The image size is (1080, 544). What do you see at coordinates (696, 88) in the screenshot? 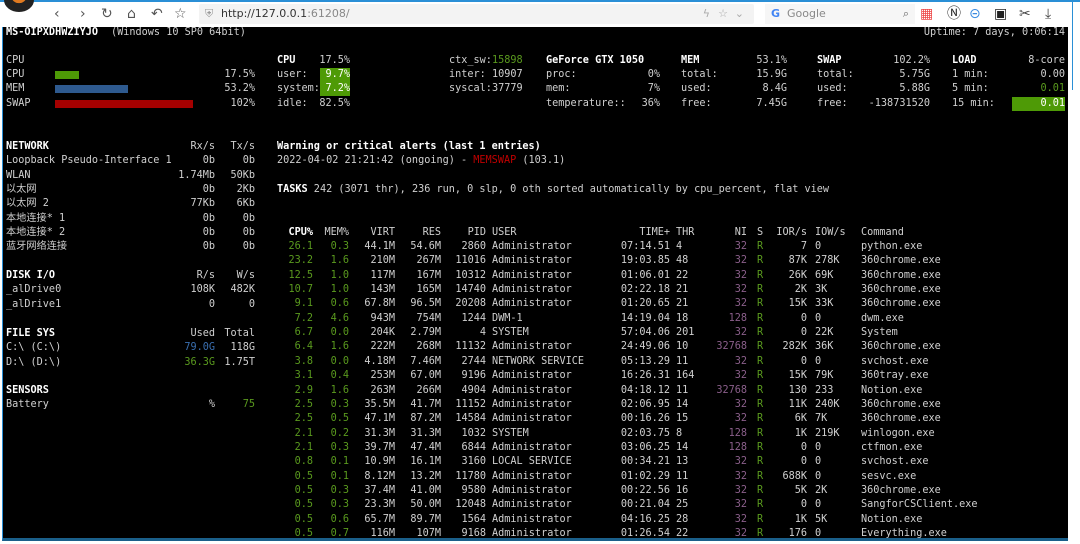
I see `mem-used-label: used:` at bounding box center [696, 88].